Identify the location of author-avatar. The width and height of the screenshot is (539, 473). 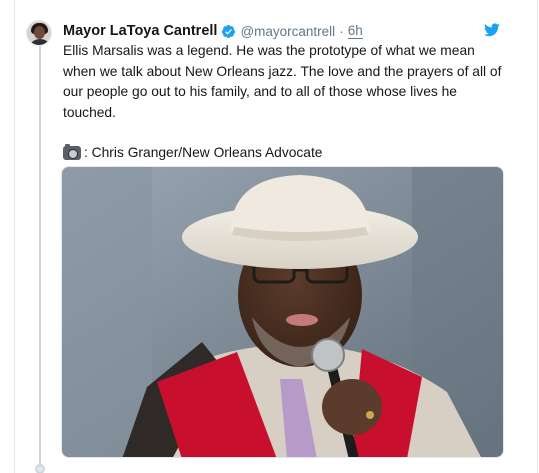
(39, 33).